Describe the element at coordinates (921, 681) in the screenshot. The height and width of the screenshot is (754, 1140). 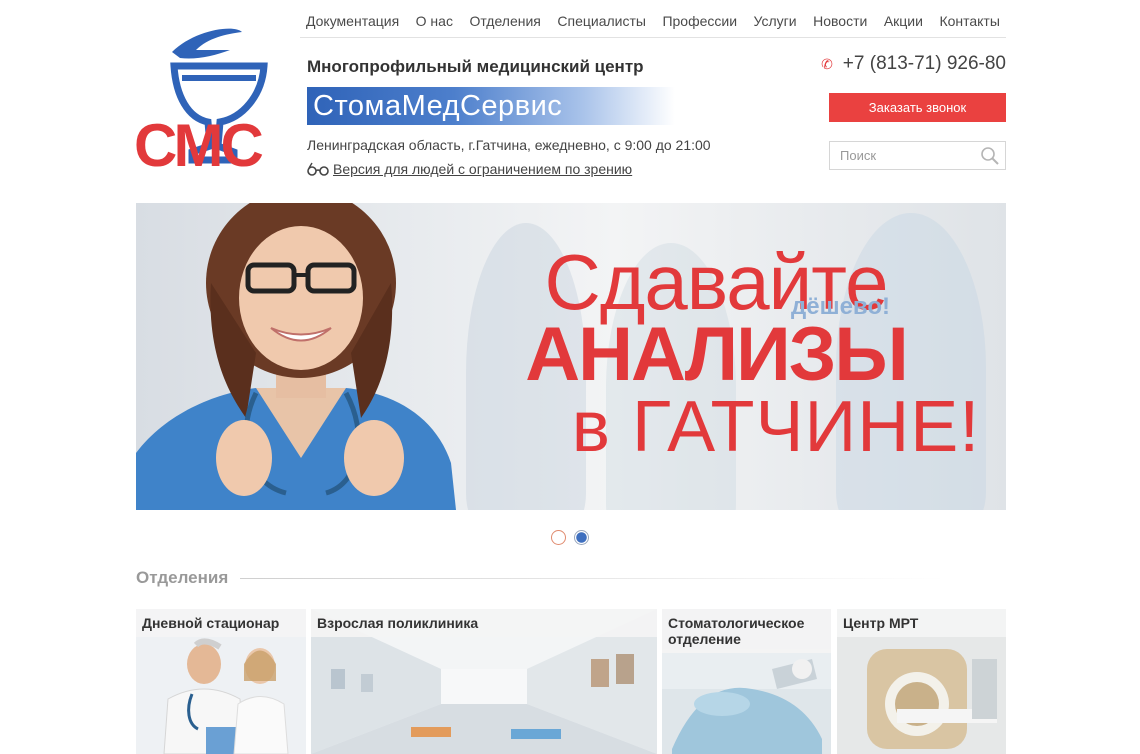
I see `department-card-mri: Центр МРТ` at that location.